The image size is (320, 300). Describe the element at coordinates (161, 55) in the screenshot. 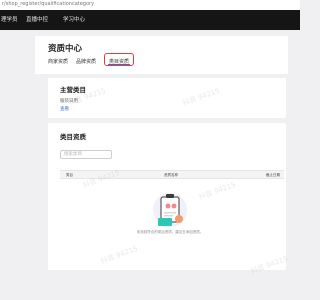

I see `qualification-header: 资质中心 商家资质 品牌资质 类目资质` at that location.